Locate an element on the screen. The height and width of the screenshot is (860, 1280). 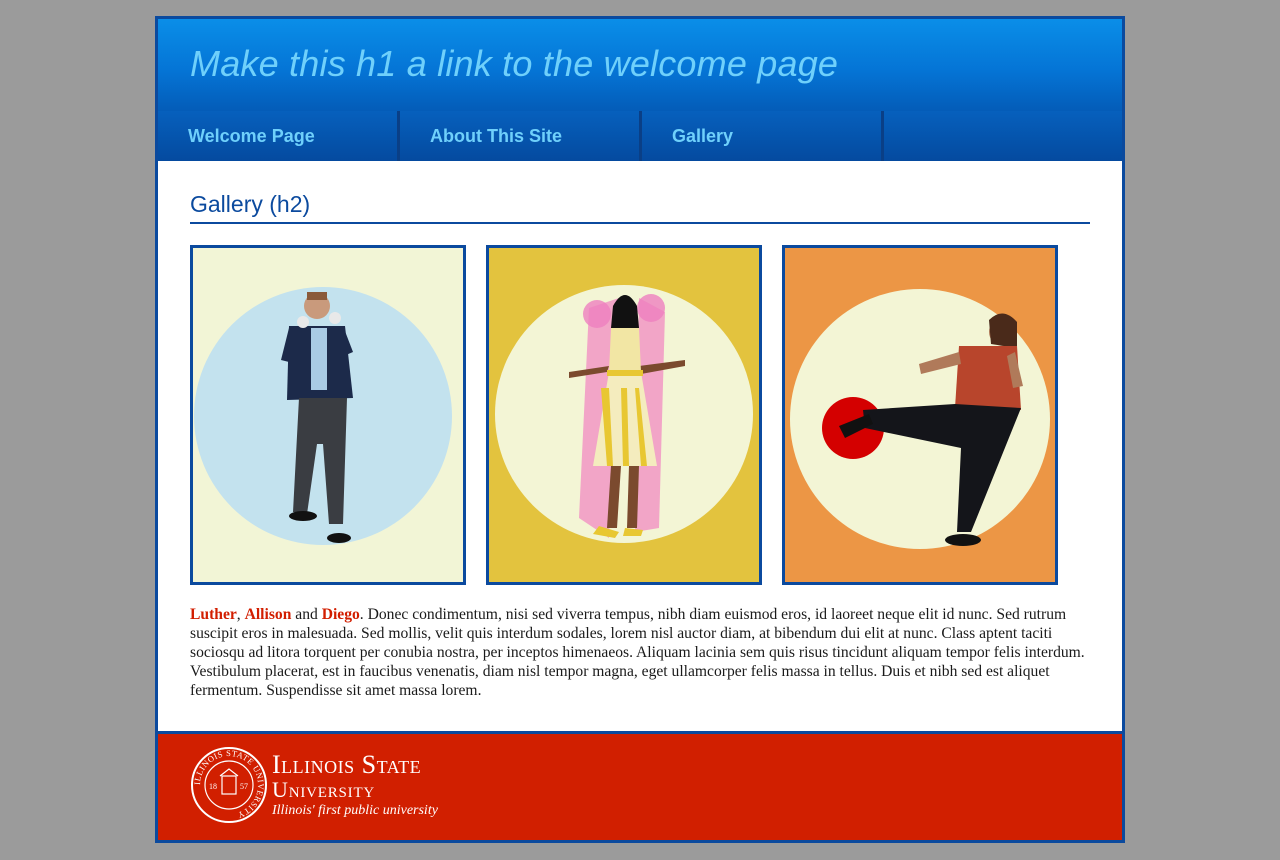
caption-separator-2: and is located at coordinates (306, 614).